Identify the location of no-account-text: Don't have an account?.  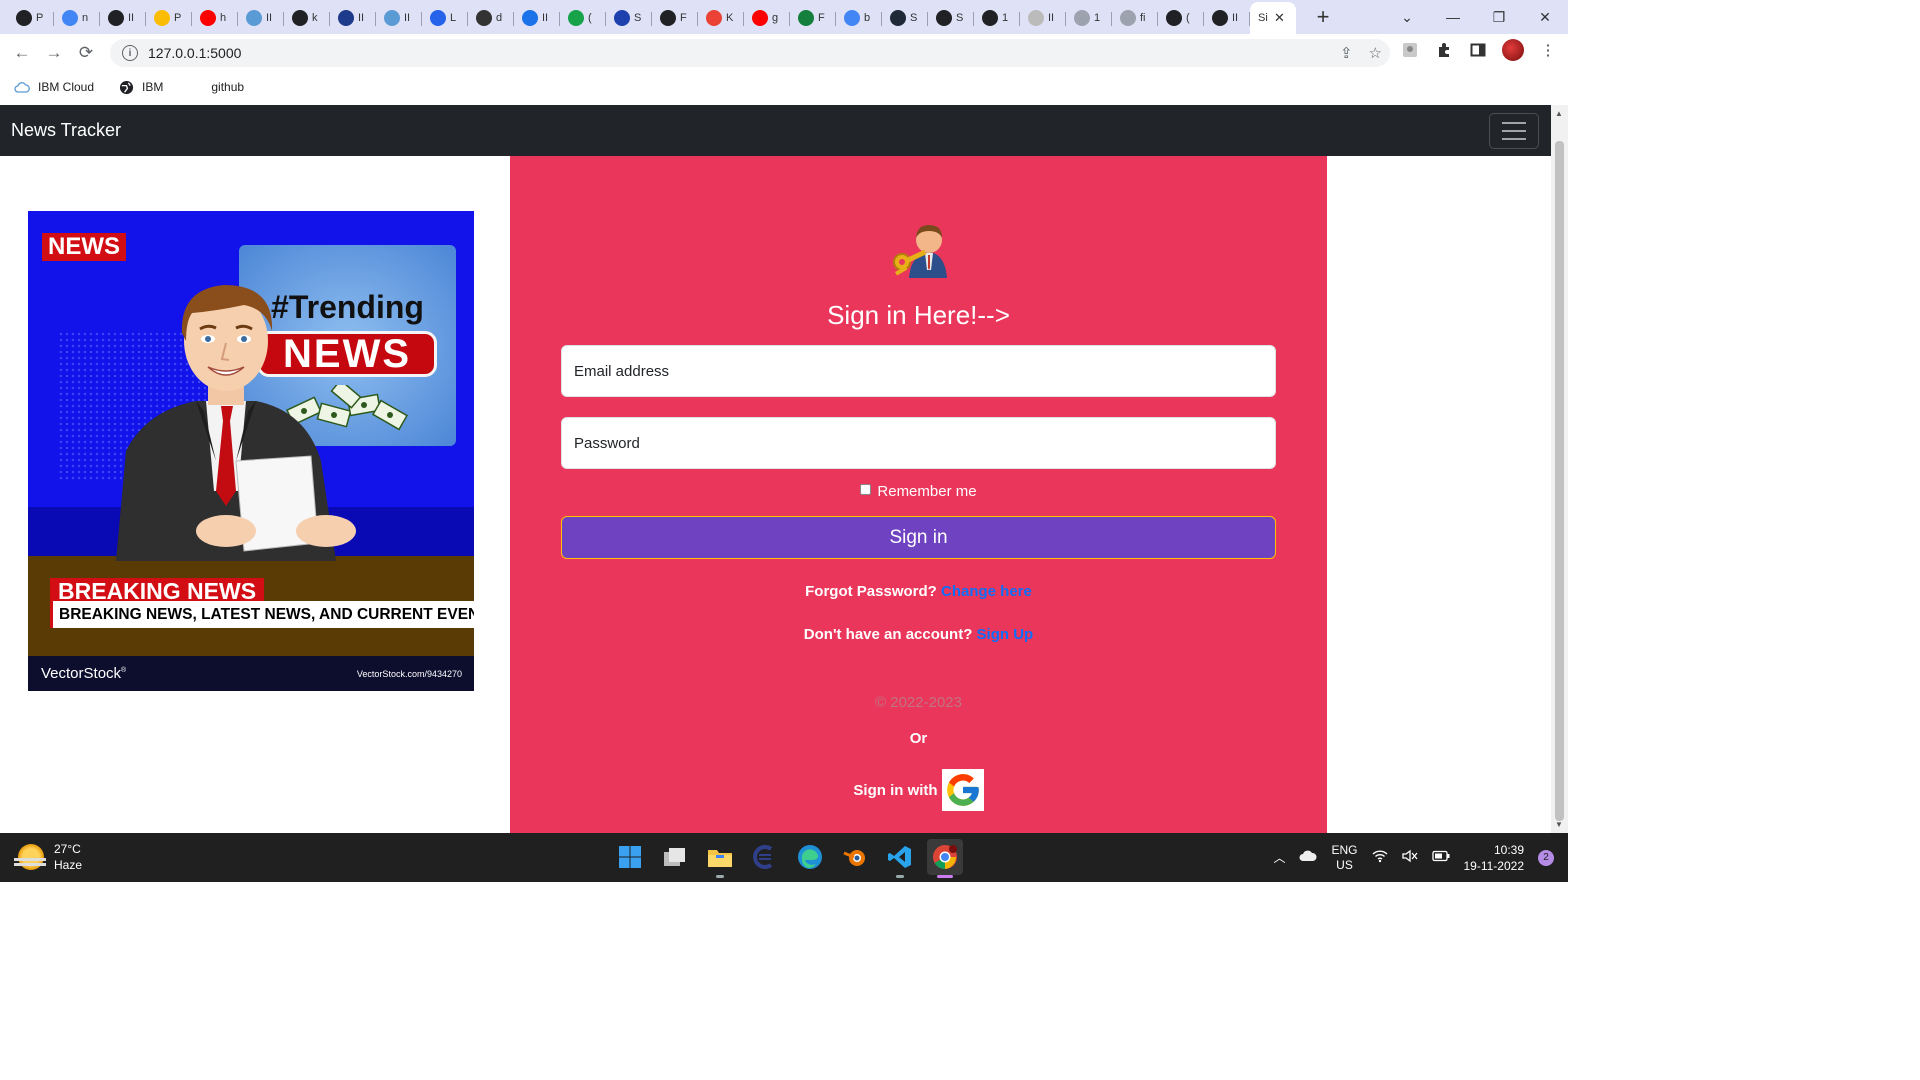
(888, 634).